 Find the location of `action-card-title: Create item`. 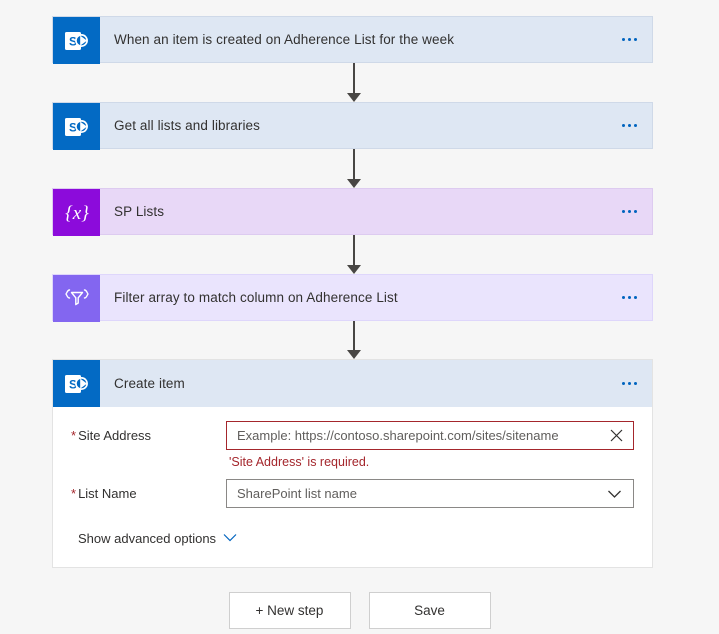

action-card-title: Create item is located at coordinates (149, 383).